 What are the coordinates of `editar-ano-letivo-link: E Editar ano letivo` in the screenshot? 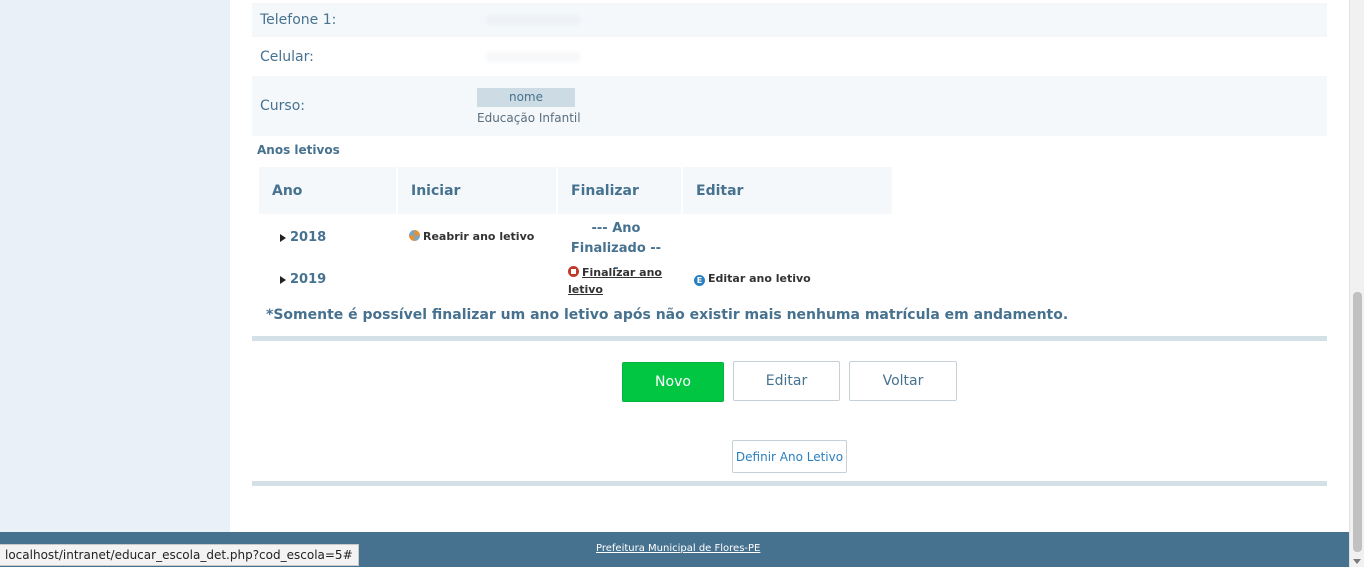 It's located at (752, 279).